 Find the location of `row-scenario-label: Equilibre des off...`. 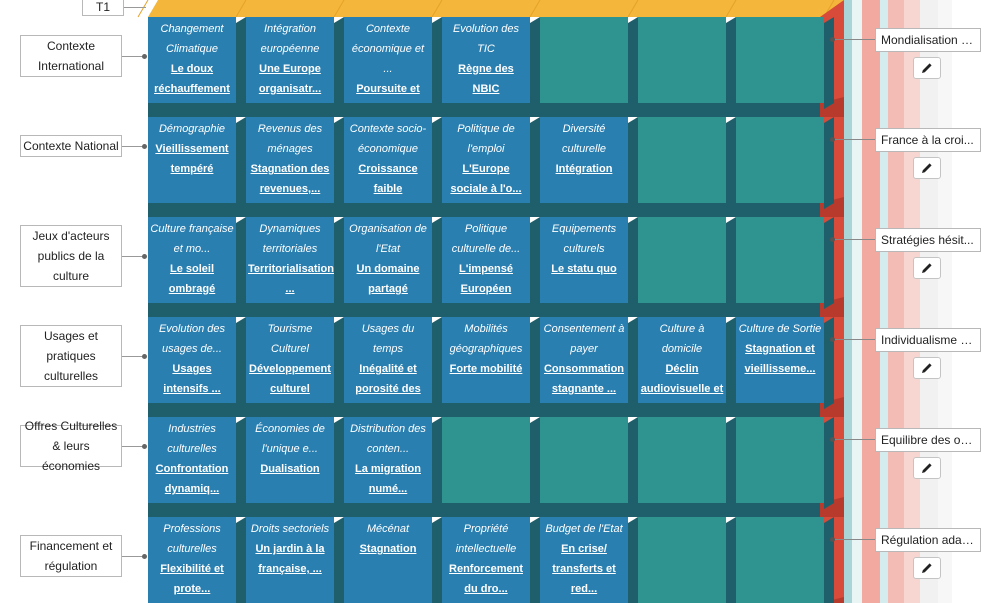

row-scenario-label: Equilibre des off... is located at coordinates (928, 440).